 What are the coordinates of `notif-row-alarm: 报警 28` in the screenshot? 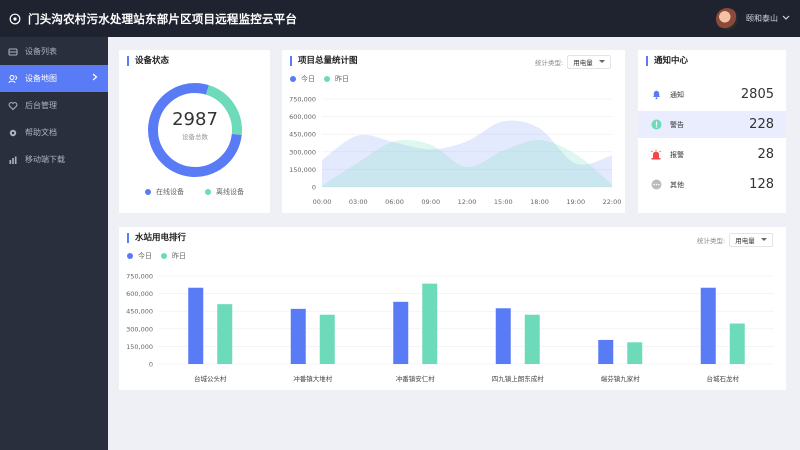 It's located at (712, 154).